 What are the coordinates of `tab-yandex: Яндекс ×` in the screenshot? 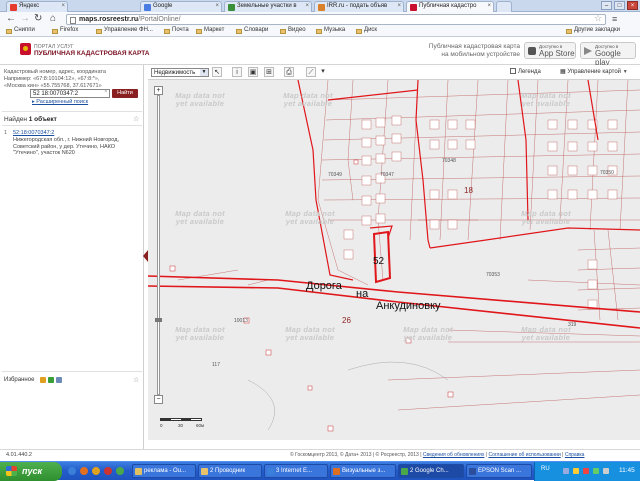 It's located at (37, 6).